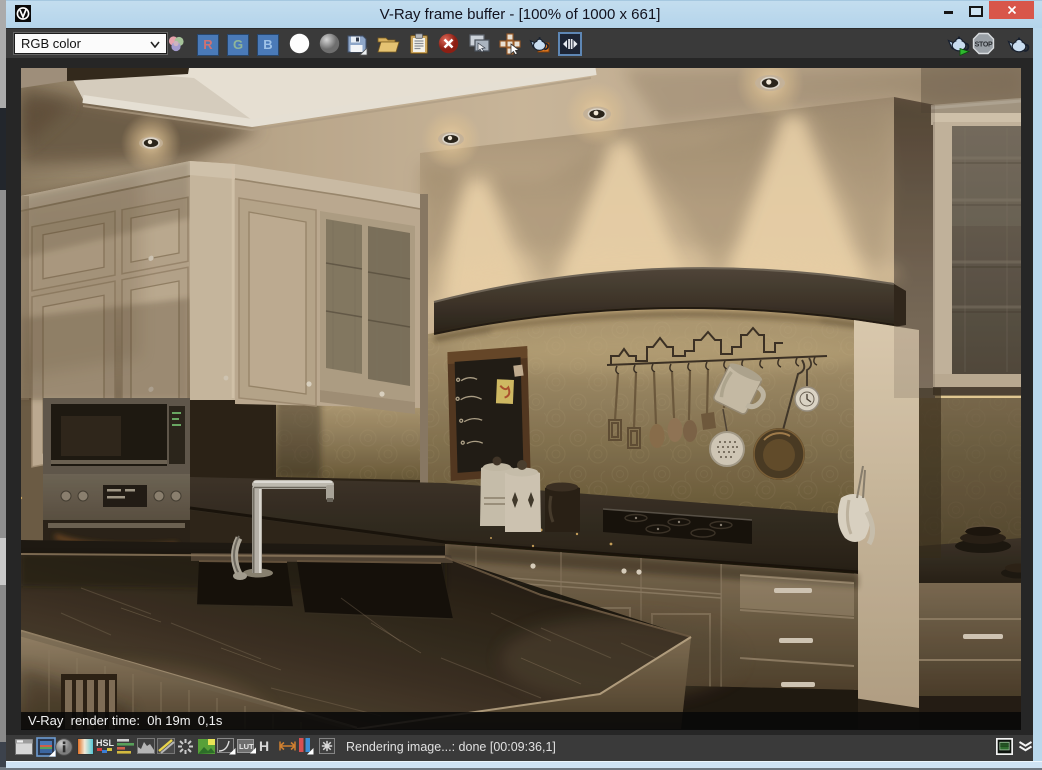  Describe the element at coordinates (246, 746) in the screenshot. I see `svg-text: LUT` at that location.